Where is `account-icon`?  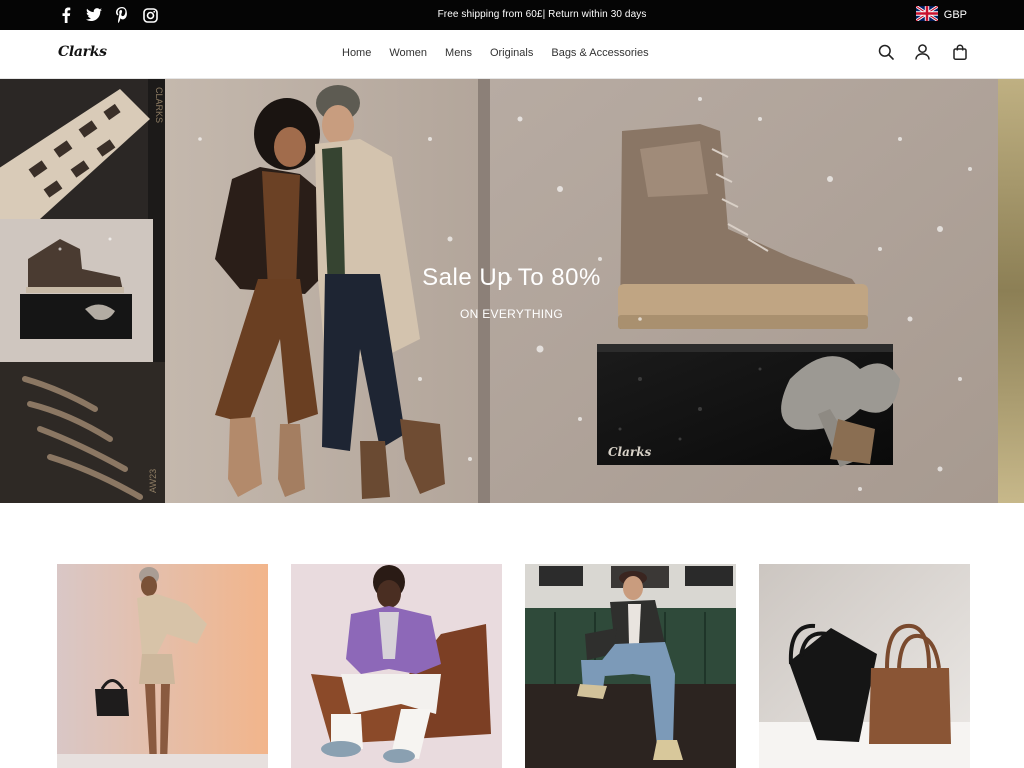 account-icon is located at coordinates (922, 52).